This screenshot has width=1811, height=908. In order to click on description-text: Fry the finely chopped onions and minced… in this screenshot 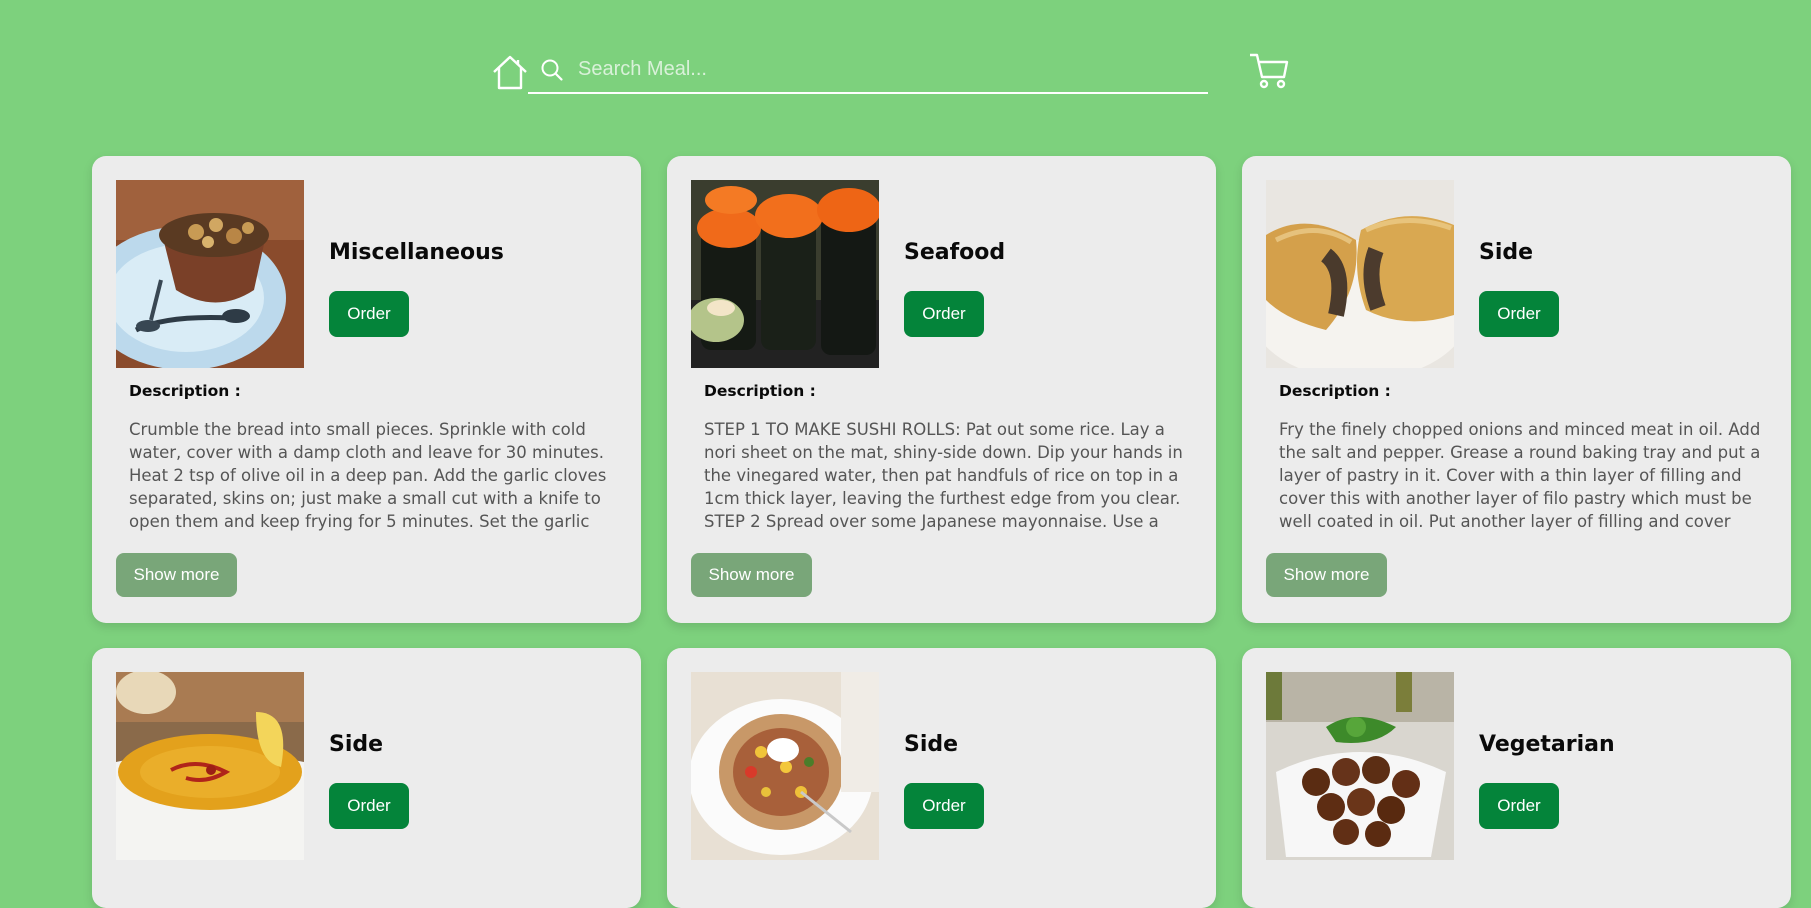, I will do `click(1520, 475)`.